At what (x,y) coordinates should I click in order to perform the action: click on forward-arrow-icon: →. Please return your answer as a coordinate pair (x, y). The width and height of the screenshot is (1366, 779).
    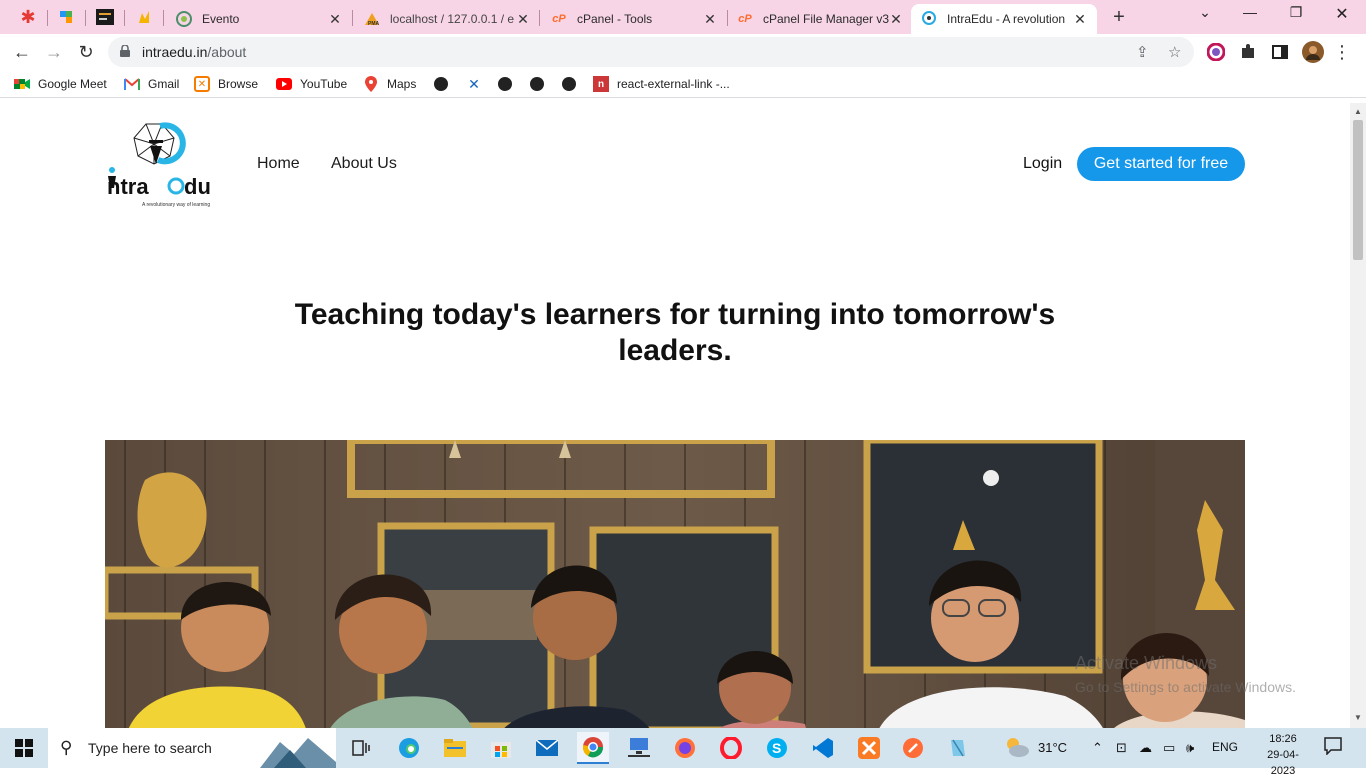
    Looking at the image, I should click on (54, 52).